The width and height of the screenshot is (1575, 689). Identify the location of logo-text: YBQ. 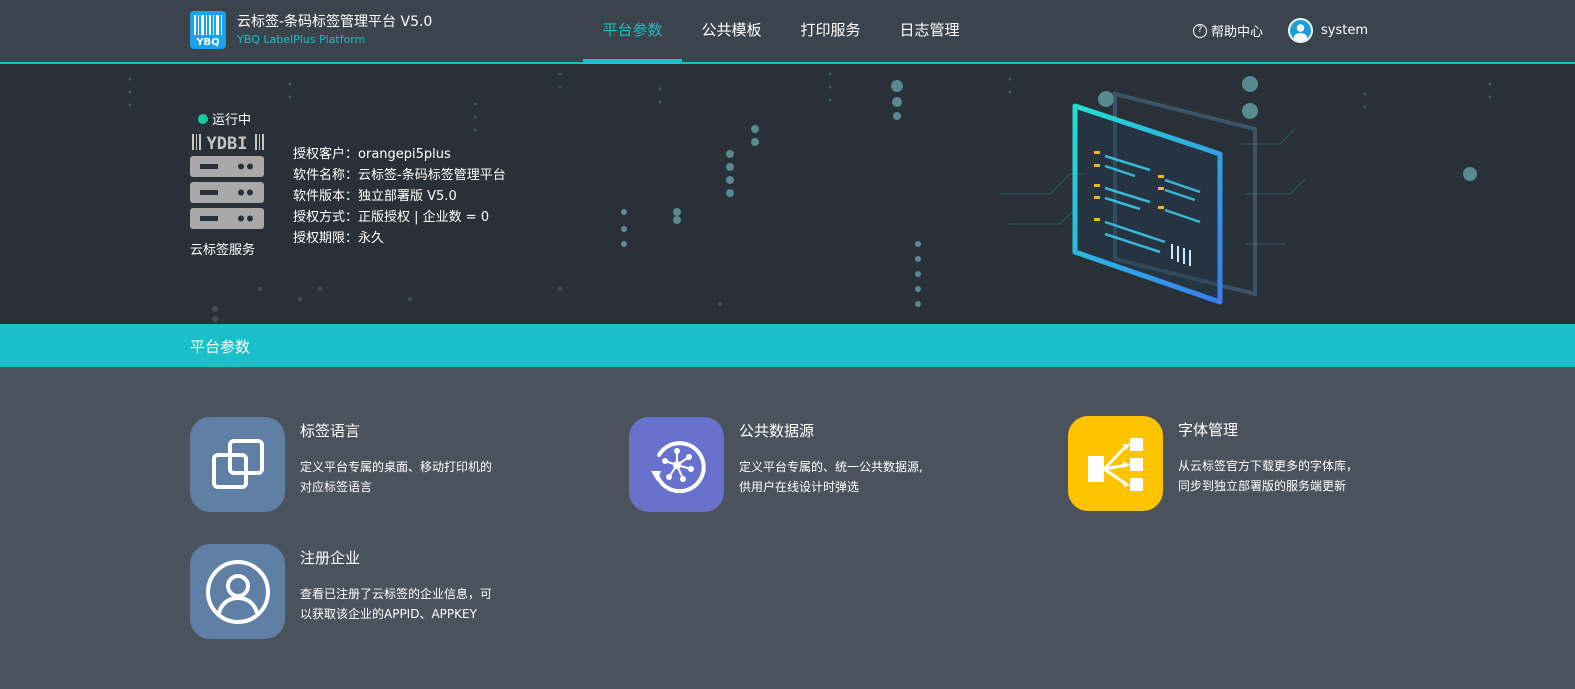
(207, 42).